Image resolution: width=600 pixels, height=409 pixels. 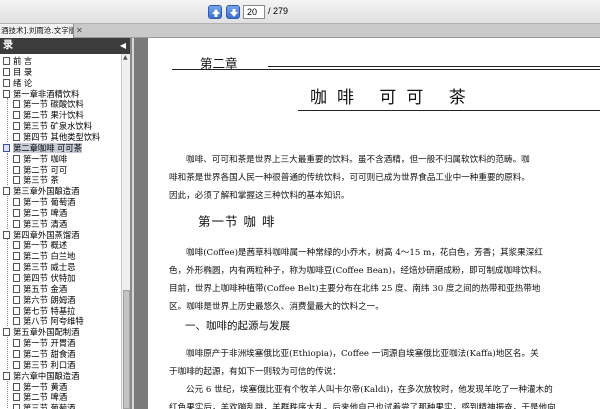 I want to click on bookmark-item: 第六章中国酿造酒, so click(x=41, y=376).